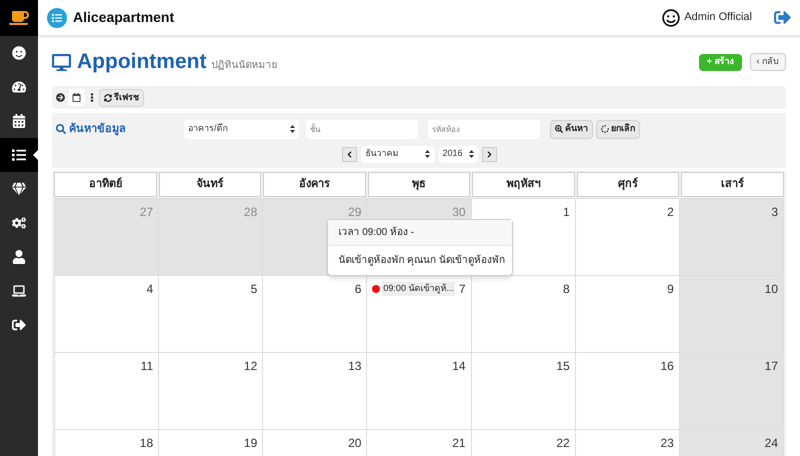 This screenshot has height=456, width=800. What do you see at coordinates (314, 184) in the screenshot?
I see `weekday-header: อังคาร` at bounding box center [314, 184].